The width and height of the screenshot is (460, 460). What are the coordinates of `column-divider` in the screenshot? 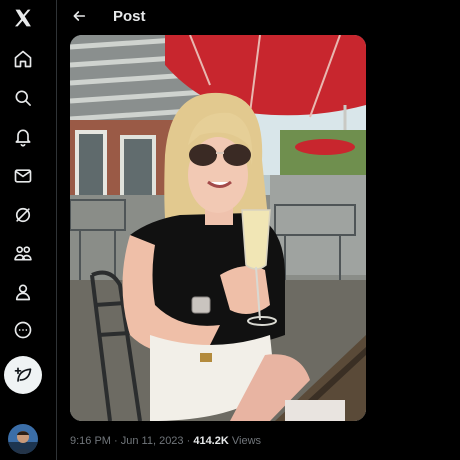 It's located at (56, 230).